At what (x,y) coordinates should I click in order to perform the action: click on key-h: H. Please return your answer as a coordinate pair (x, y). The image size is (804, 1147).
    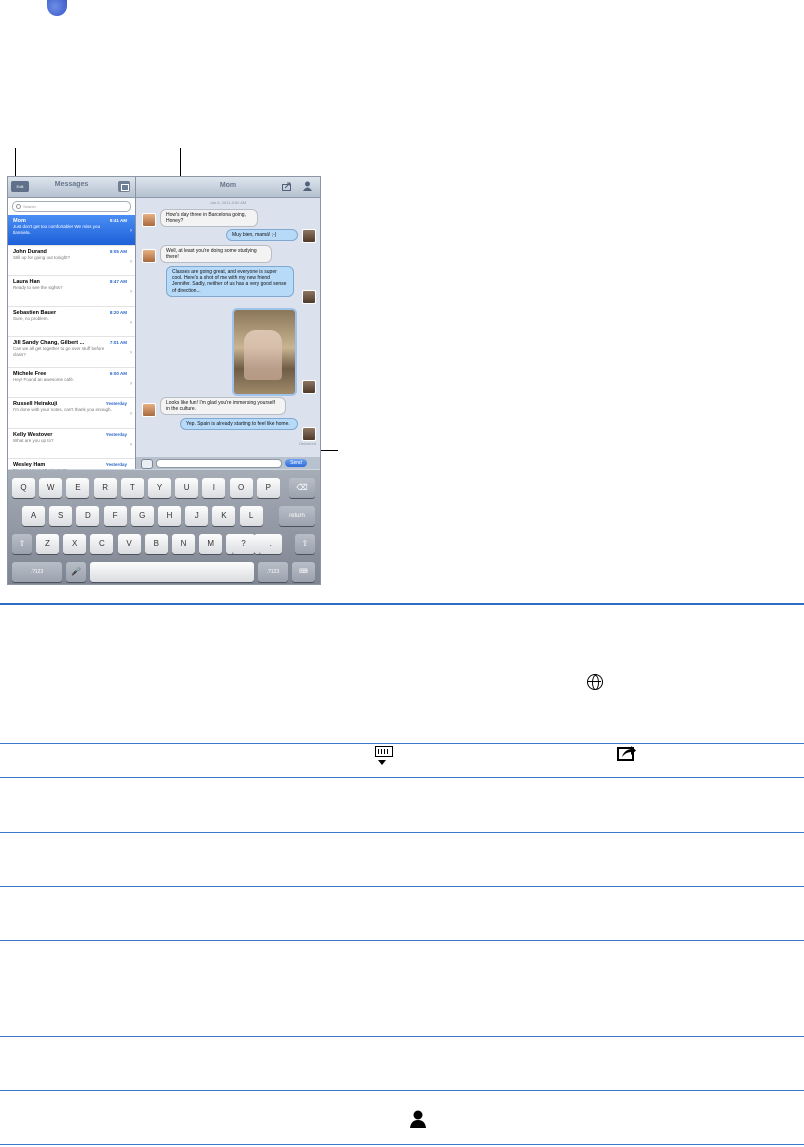
    Looking at the image, I should click on (169, 516).